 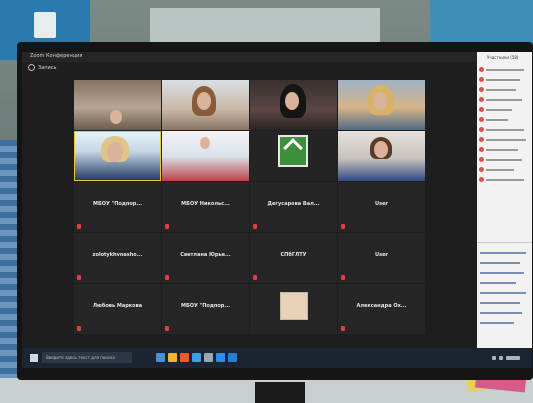 What do you see at coordinates (494, 358) in the screenshot?
I see `network-icon` at bounding box center [494, 358].